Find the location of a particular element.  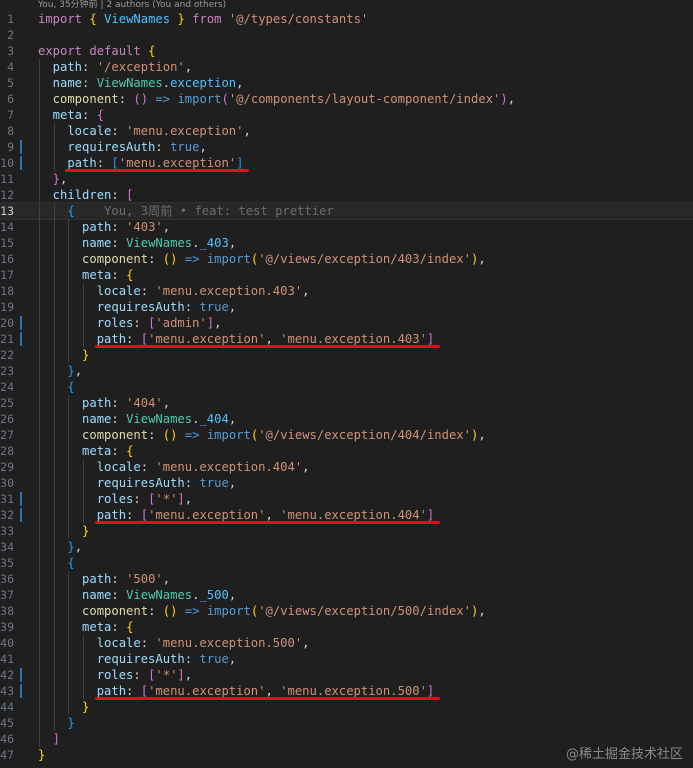

code-line: 23}, is located at coordinates (346, 371).